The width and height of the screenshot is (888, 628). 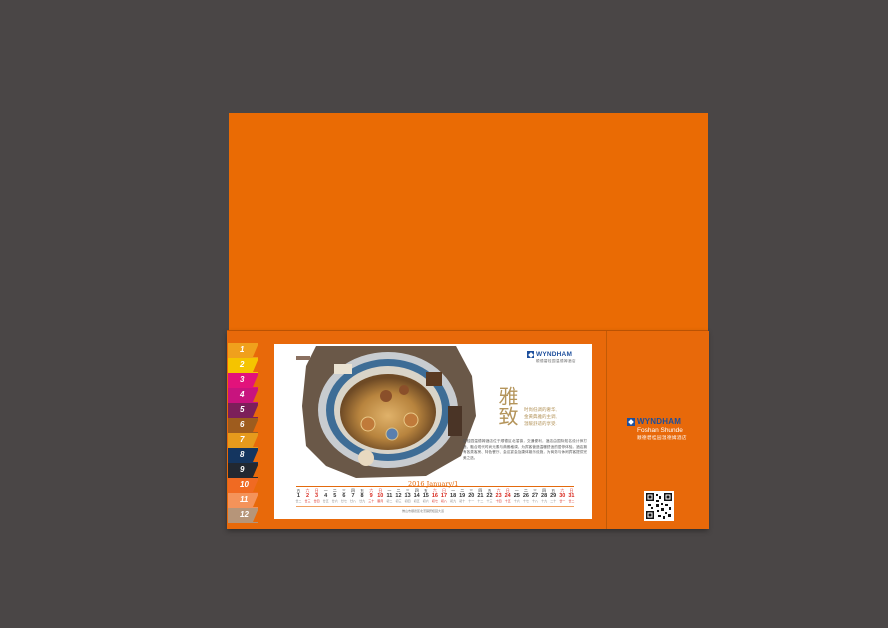 What do you see at coordinates (243, 515) in the screenshot?
I see `month-tab: 12` at bounding box center [243, 515].